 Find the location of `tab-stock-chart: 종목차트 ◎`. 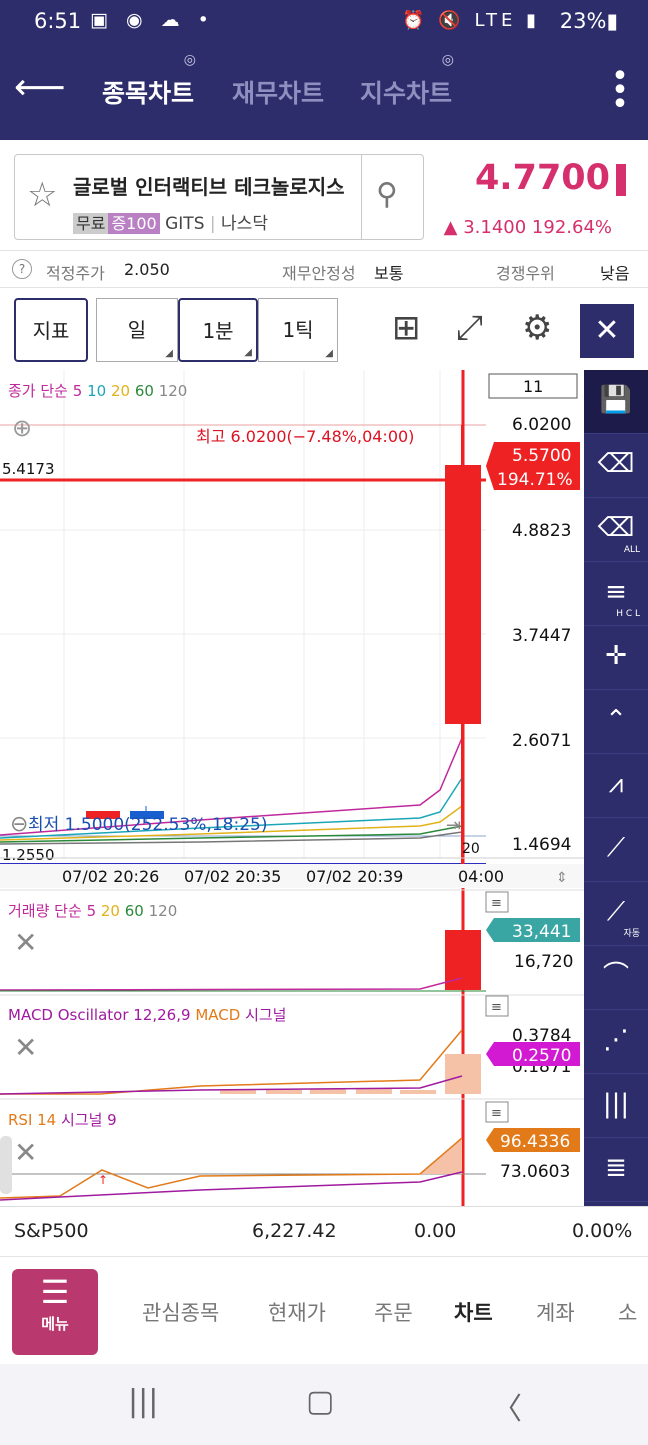

tab-stock-chart: 종목차트 ◎ is located at coordinates (149, 81).